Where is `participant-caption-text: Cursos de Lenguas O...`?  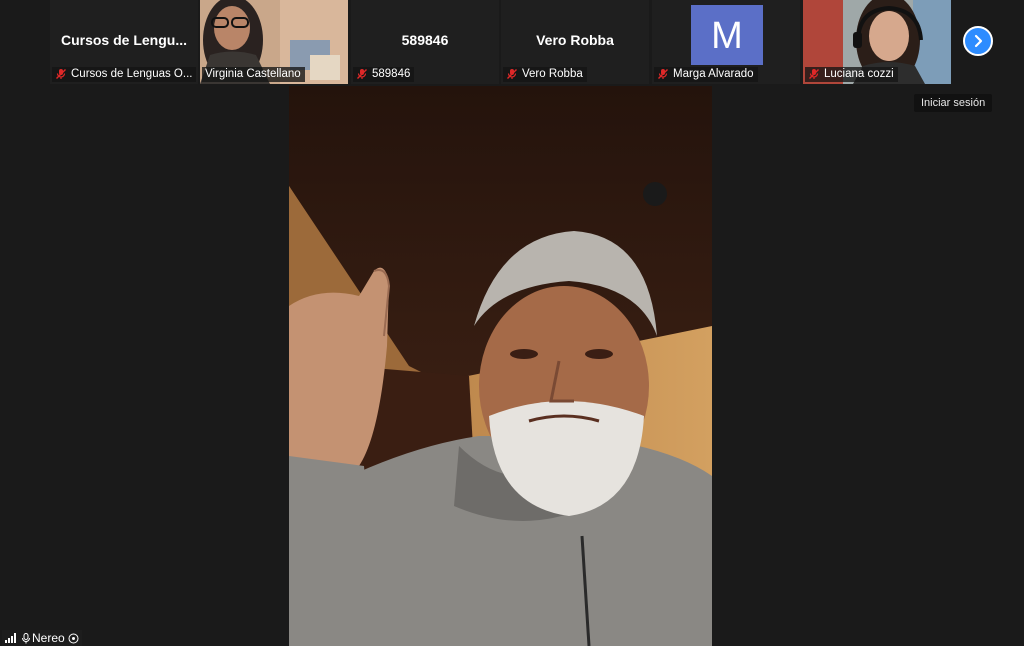 participant-caption-text: Cursos de Lenguas O... is located at coordinates (132, 74).